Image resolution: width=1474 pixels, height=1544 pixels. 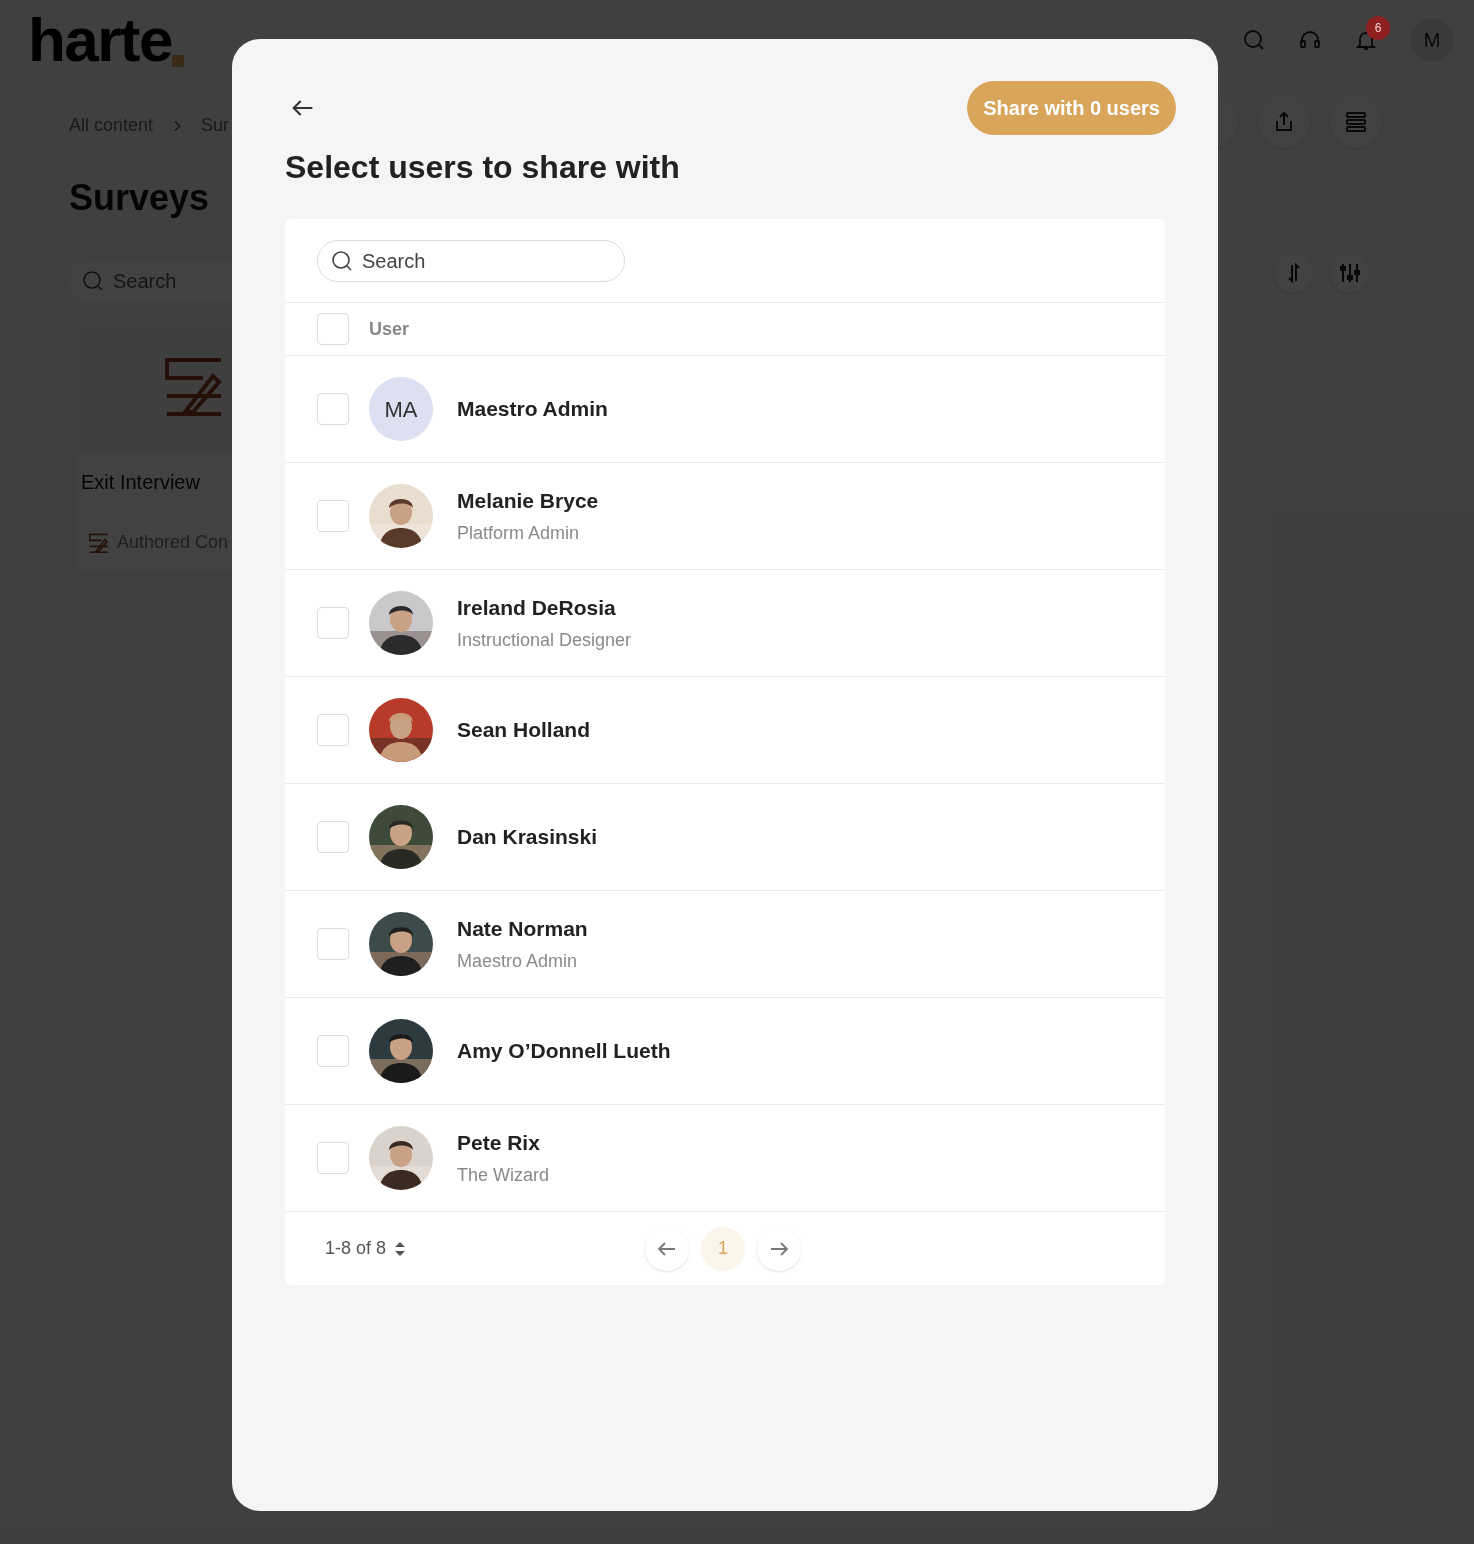 I want to click on page-title: Surveys, so click(x=139, y=198).